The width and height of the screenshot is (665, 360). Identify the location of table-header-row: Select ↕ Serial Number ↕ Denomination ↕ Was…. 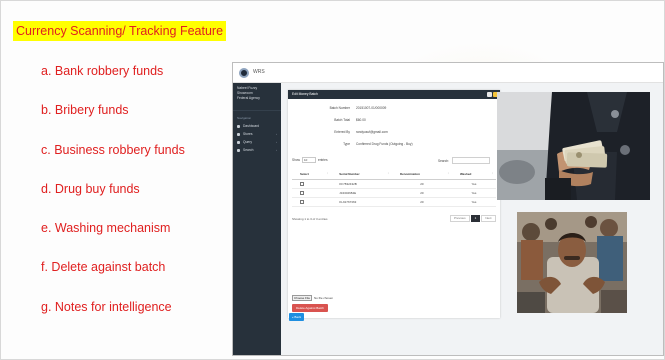
(394, 175).